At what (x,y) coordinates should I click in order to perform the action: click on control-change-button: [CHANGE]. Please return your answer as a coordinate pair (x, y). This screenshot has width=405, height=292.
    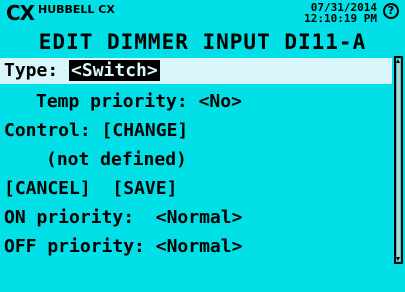
    Looking at the image, I should click on (145, 130).